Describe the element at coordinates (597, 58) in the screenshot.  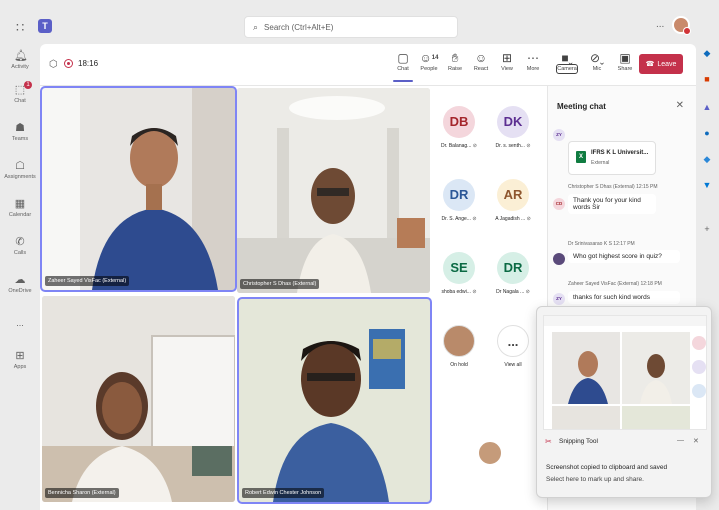
I see `mic-off-icon: ⊘ˬ` at that location.